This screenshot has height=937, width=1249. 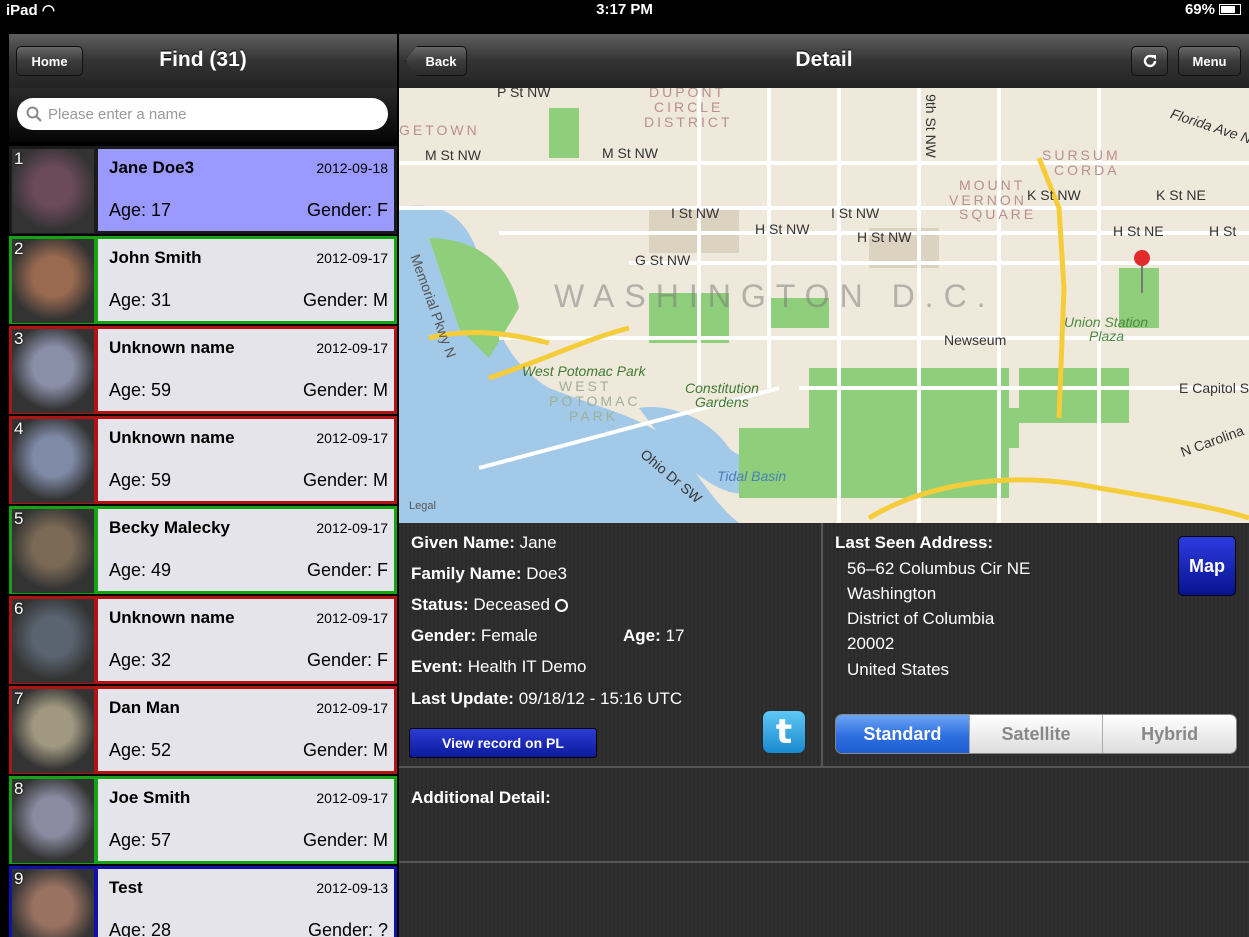 What do you see at coordinates (347, 928) in the screenshot?
I see `result-gender: Gender: ?` at bounding box center [347, 928].